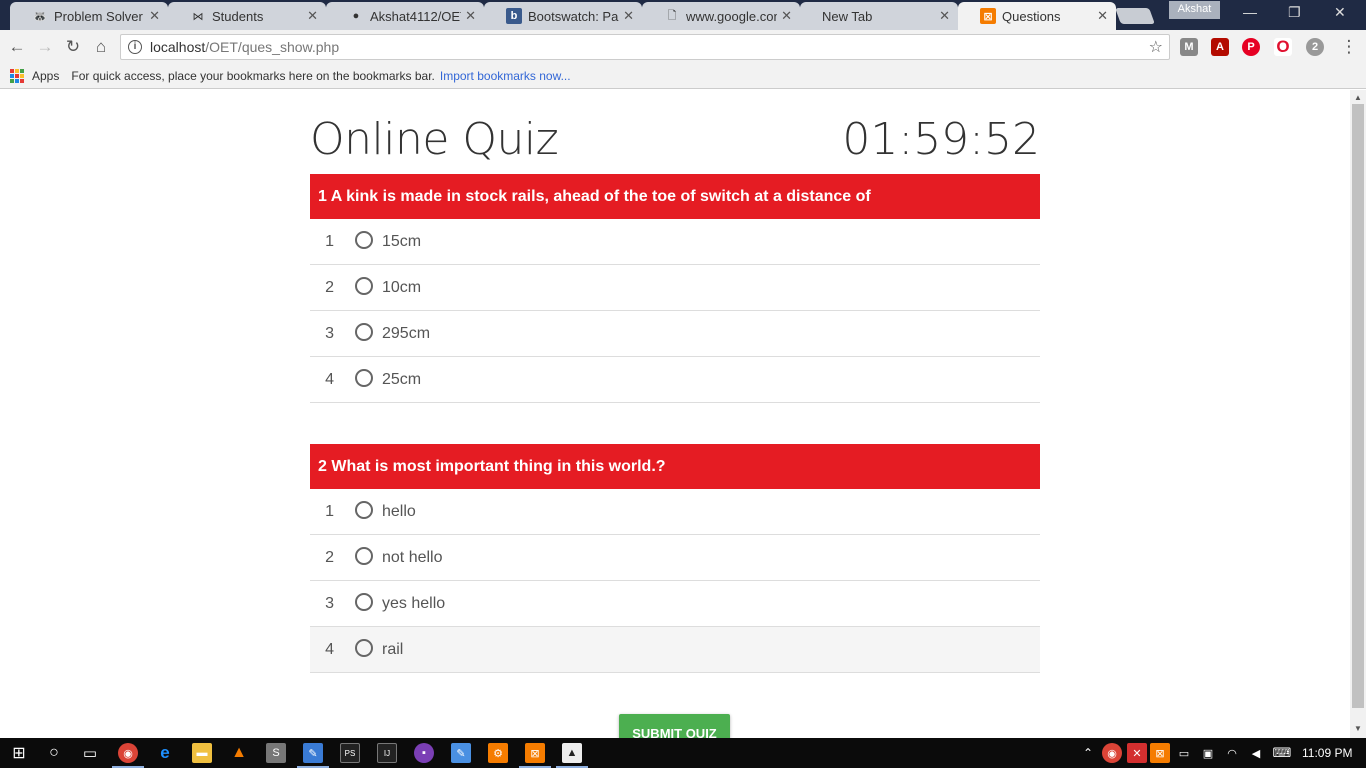 This screenshot has height=768, width=1366. What do you see at coordinates (434, 139) in the screenshot?
I see `page-title: Online Quiz` at bounding box center [434, 139].